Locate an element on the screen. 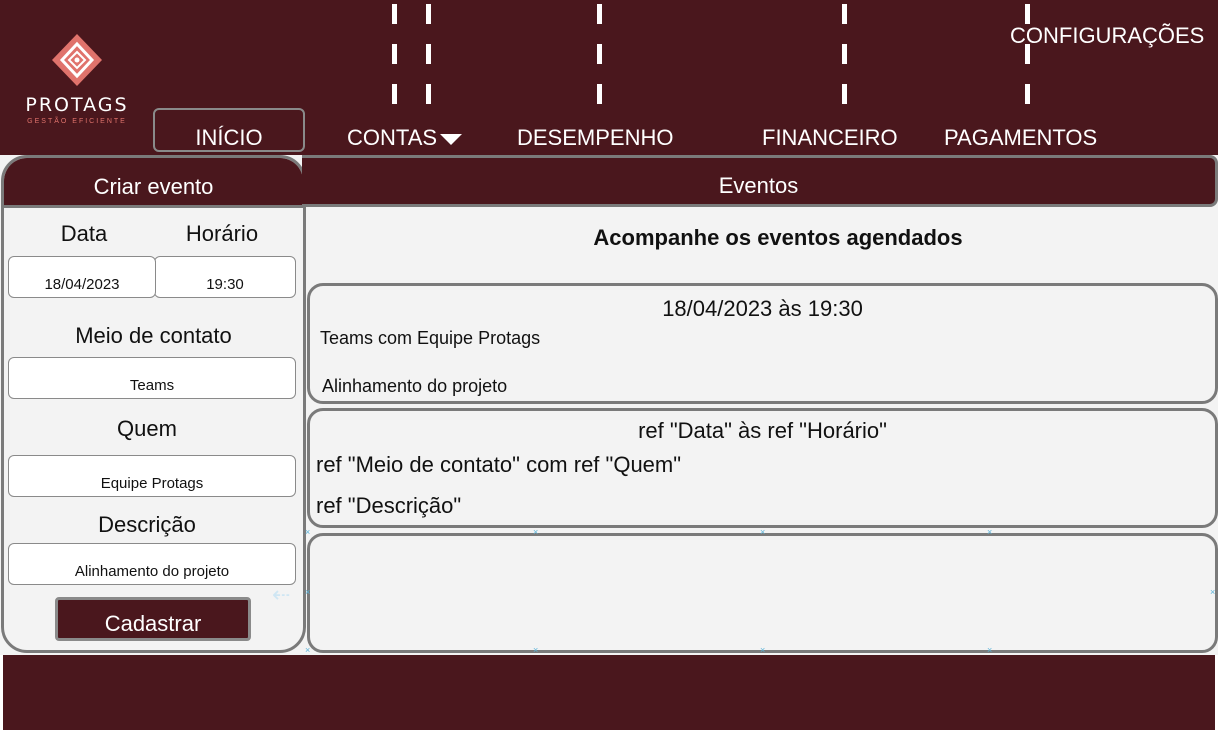 This screenshot has height=732, width=1218. event-datetime: 18/04/2023 às 19:30 is located at coordinates (762, 308).